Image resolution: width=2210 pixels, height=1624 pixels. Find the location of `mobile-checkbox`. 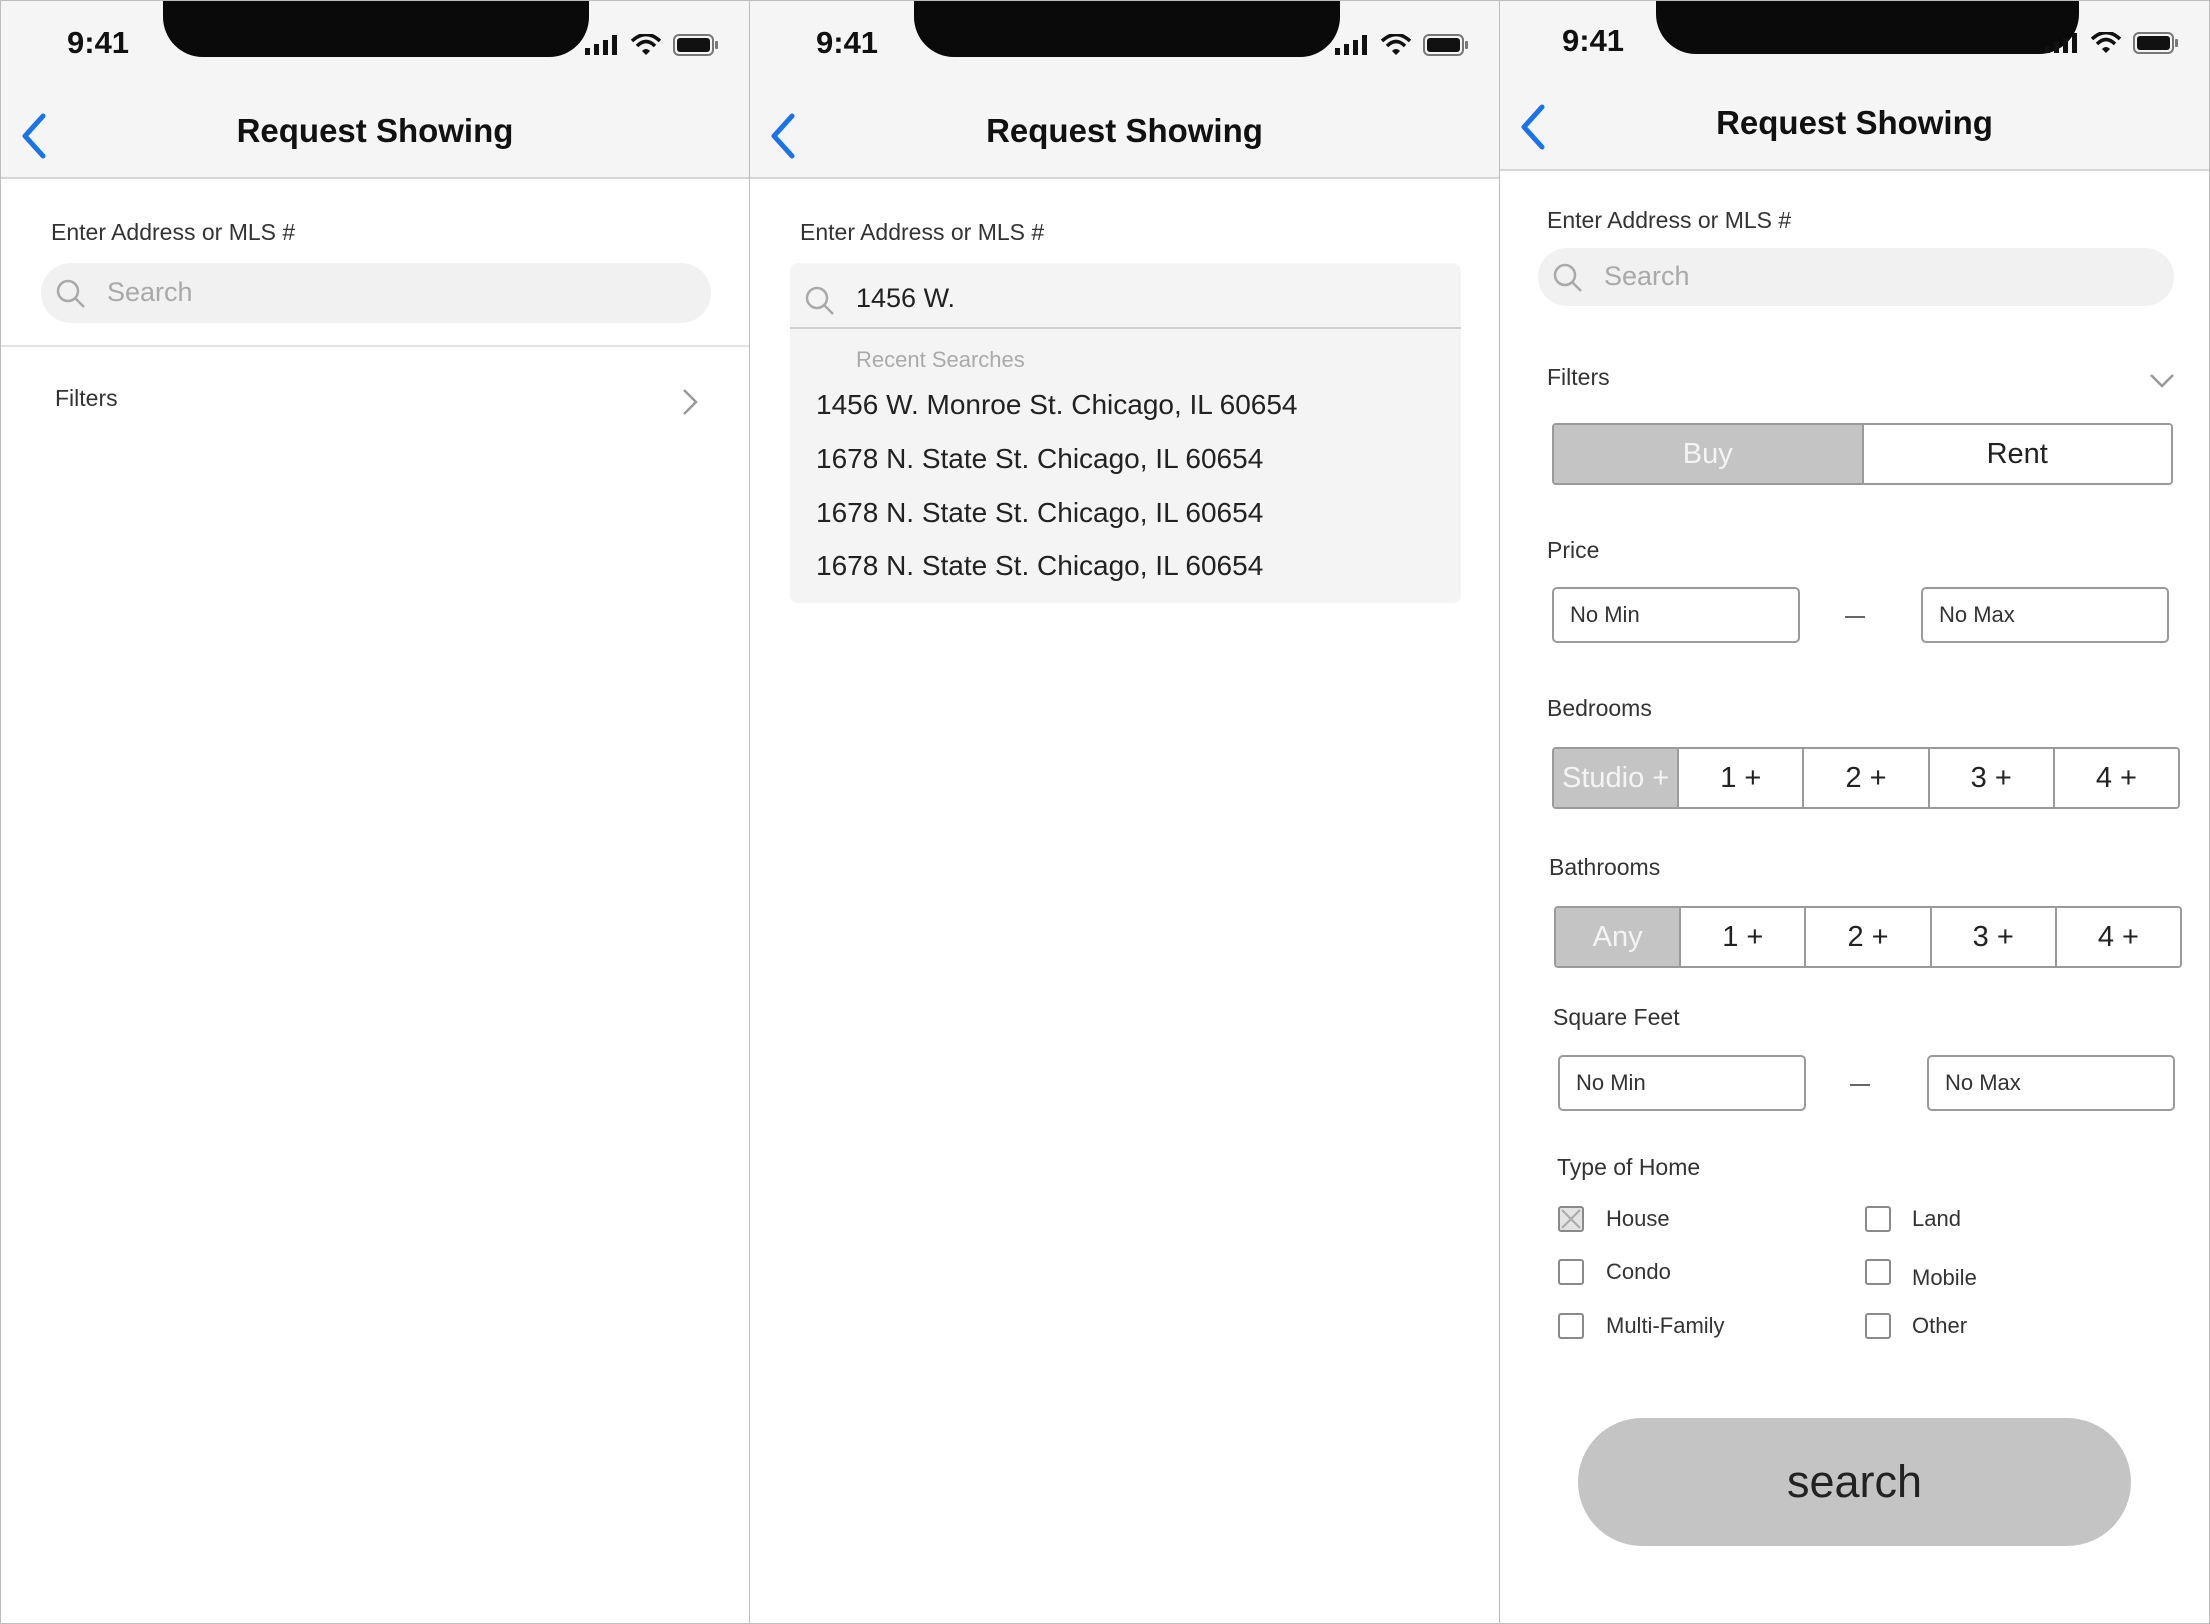

mobile-checkbox is located at coordinates (1878, 1272).